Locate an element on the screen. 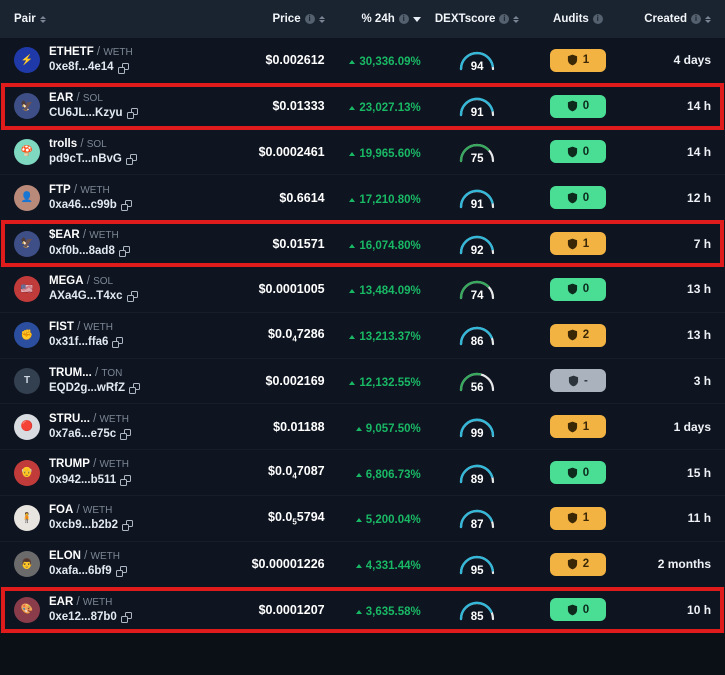  pair-cell: 👨 ELON / WETH 0xafa...6bf9 is located at coordinates (113, 564).